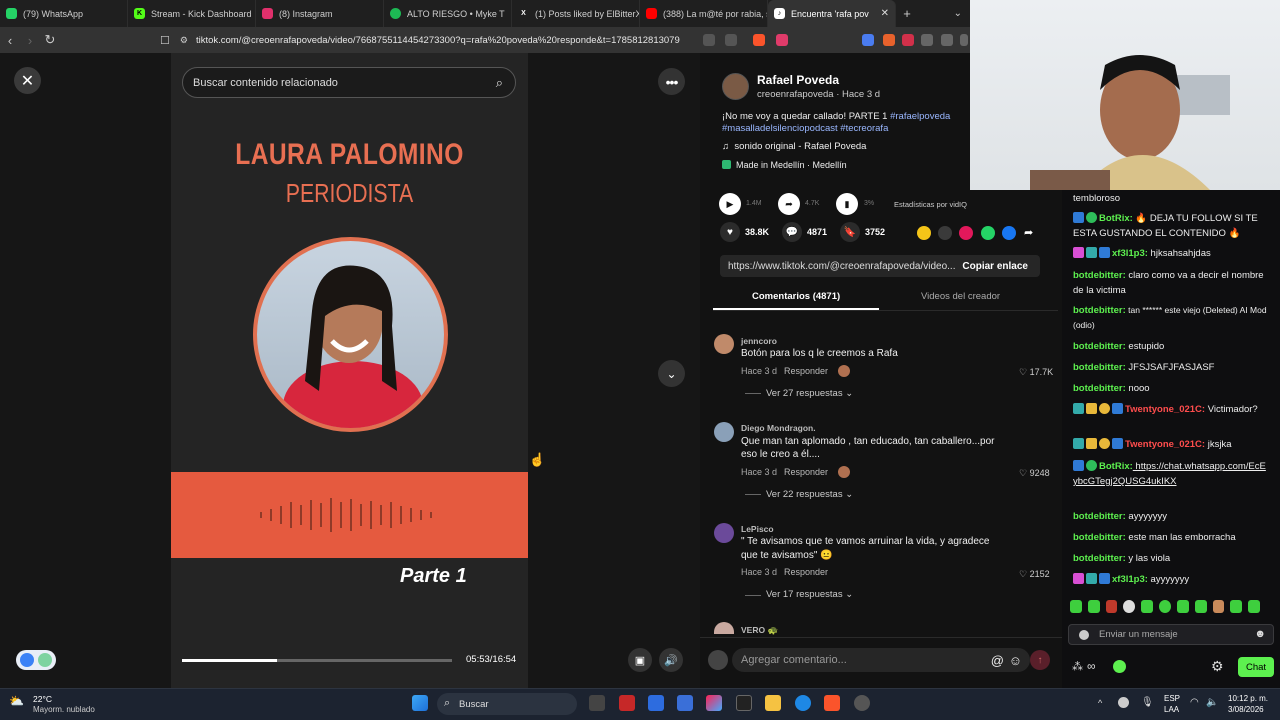 Image resolution: width=1280 pixels, height=720 pixels. I want to click on screen-cast-icon, so click(709, 40).